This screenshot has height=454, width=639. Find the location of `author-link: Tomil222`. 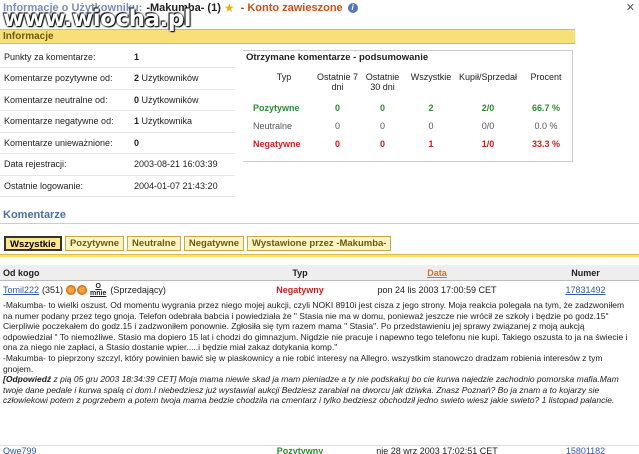

author-link: Tomil222 is located at coordinates (21, 290).